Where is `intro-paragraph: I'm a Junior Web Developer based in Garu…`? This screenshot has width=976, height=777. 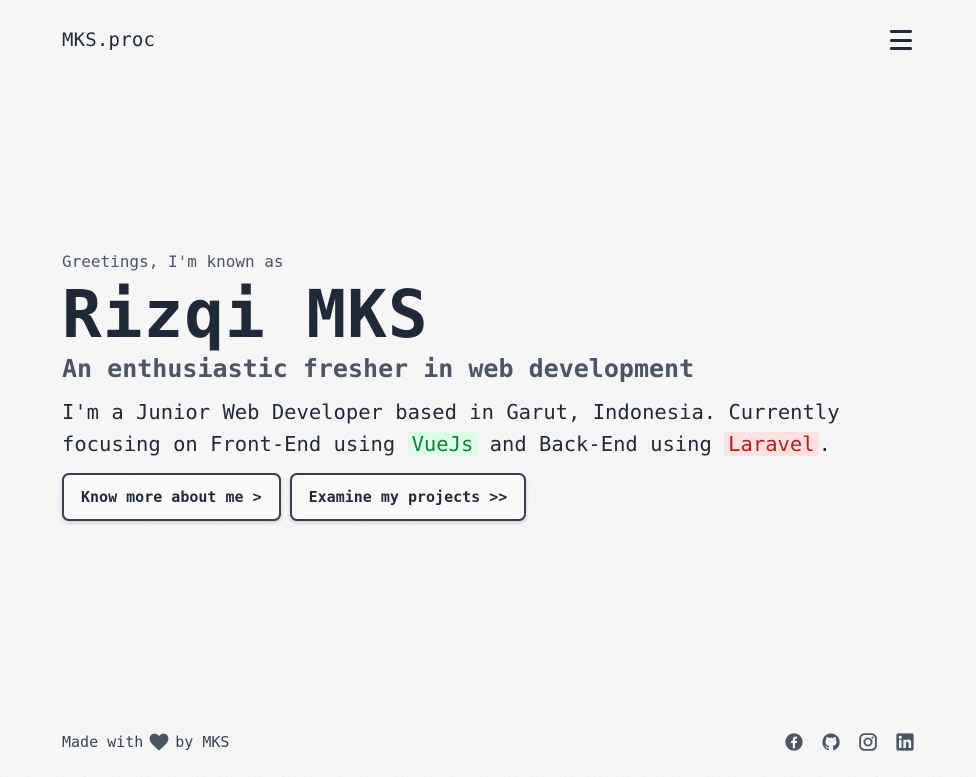 intro-paragraph: I'm a Junior Web Developer based in Garu… is located at coordinates (482, 428).